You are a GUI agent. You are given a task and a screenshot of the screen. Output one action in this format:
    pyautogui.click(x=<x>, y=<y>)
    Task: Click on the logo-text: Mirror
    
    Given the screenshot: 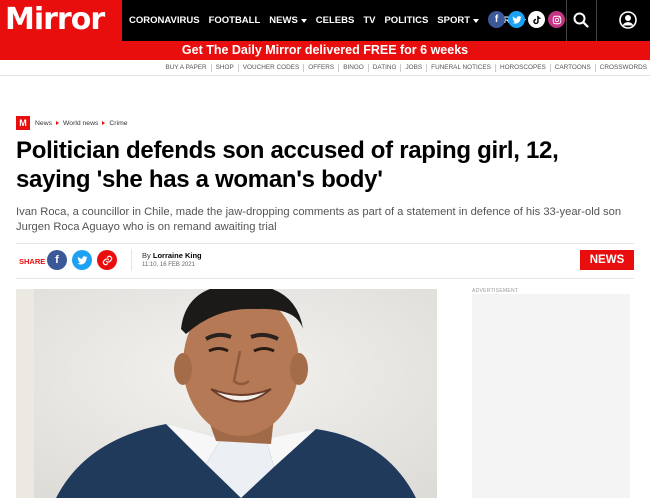 What is the action you would take?
    pyautogui.click(x=55, y=19)
    